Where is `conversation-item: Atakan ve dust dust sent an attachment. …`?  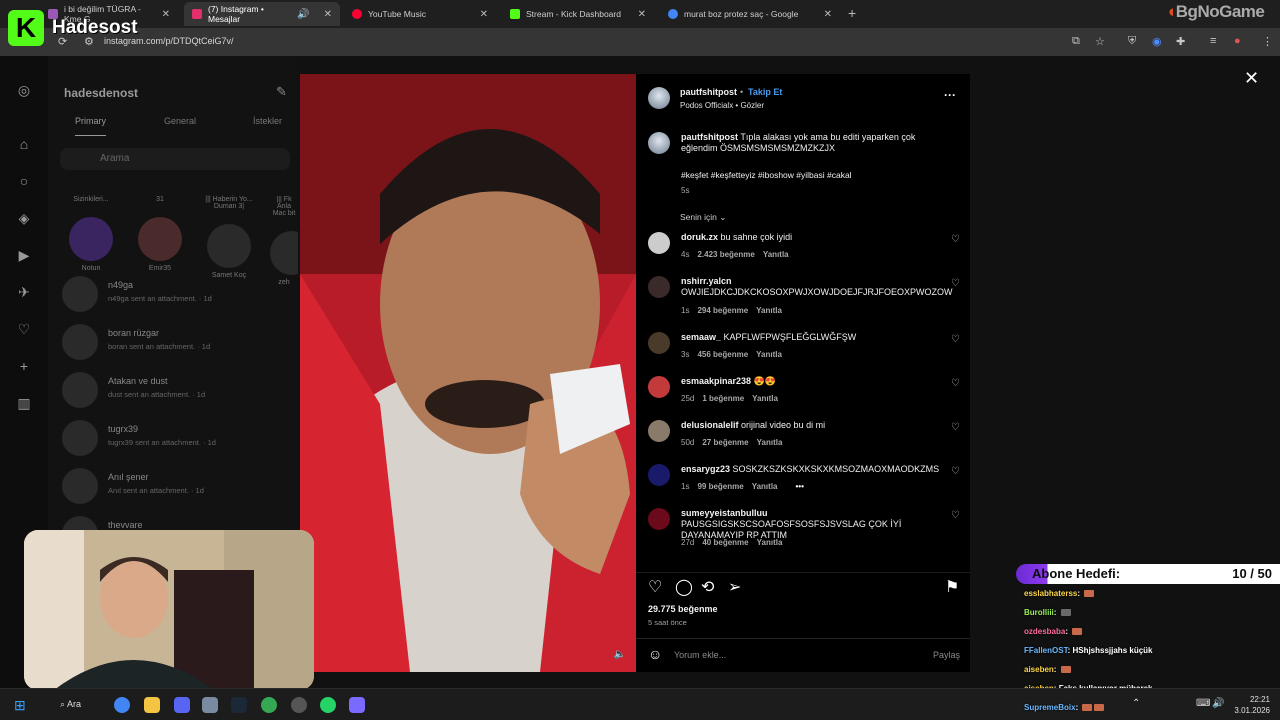
conversation-item: Atakan ve dust dust sent an attachment. … is located at coordinates (177, 390).